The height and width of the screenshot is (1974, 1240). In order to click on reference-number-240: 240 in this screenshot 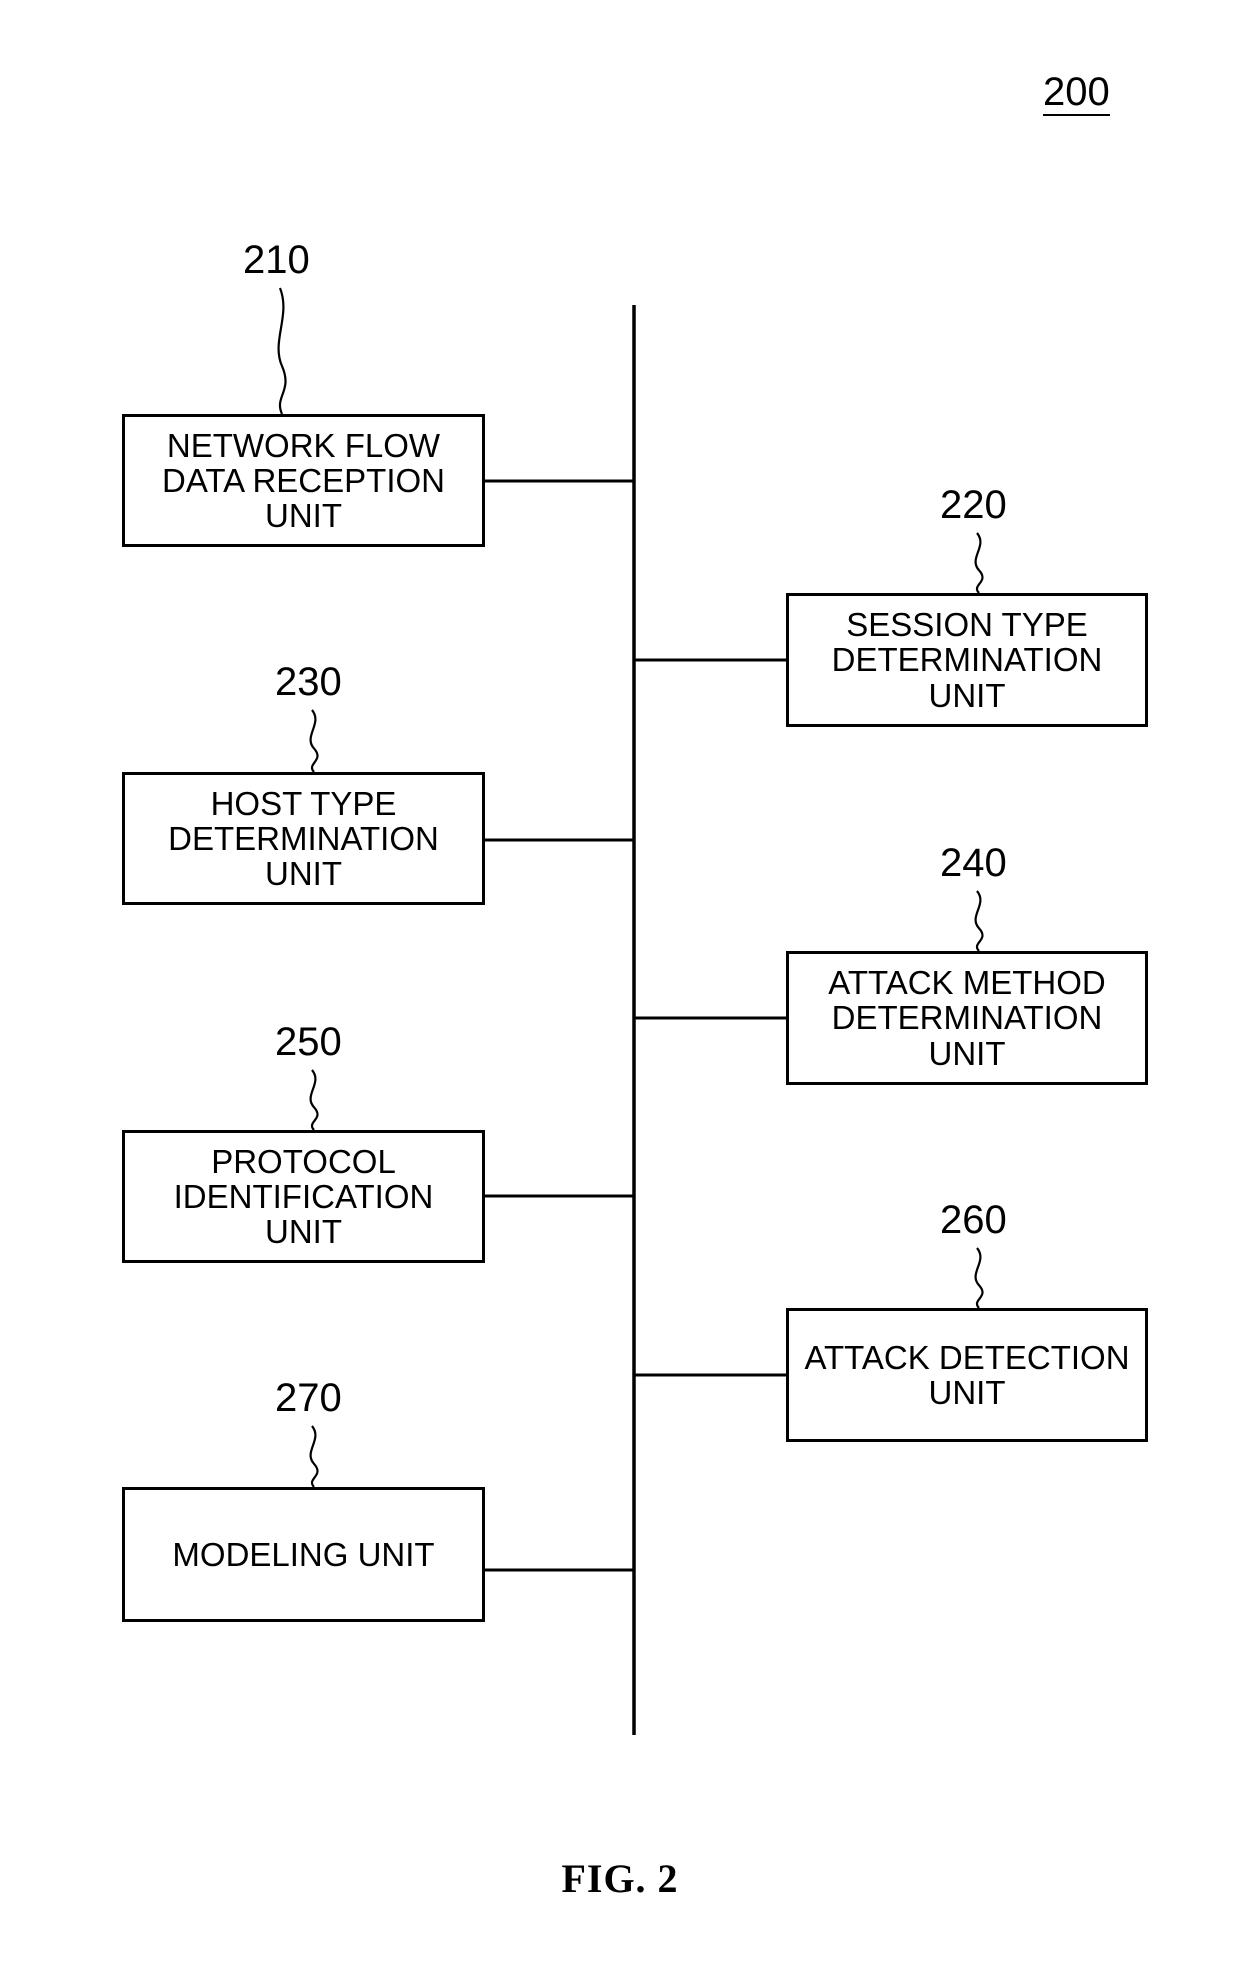, I will do `click(973, 863)`.